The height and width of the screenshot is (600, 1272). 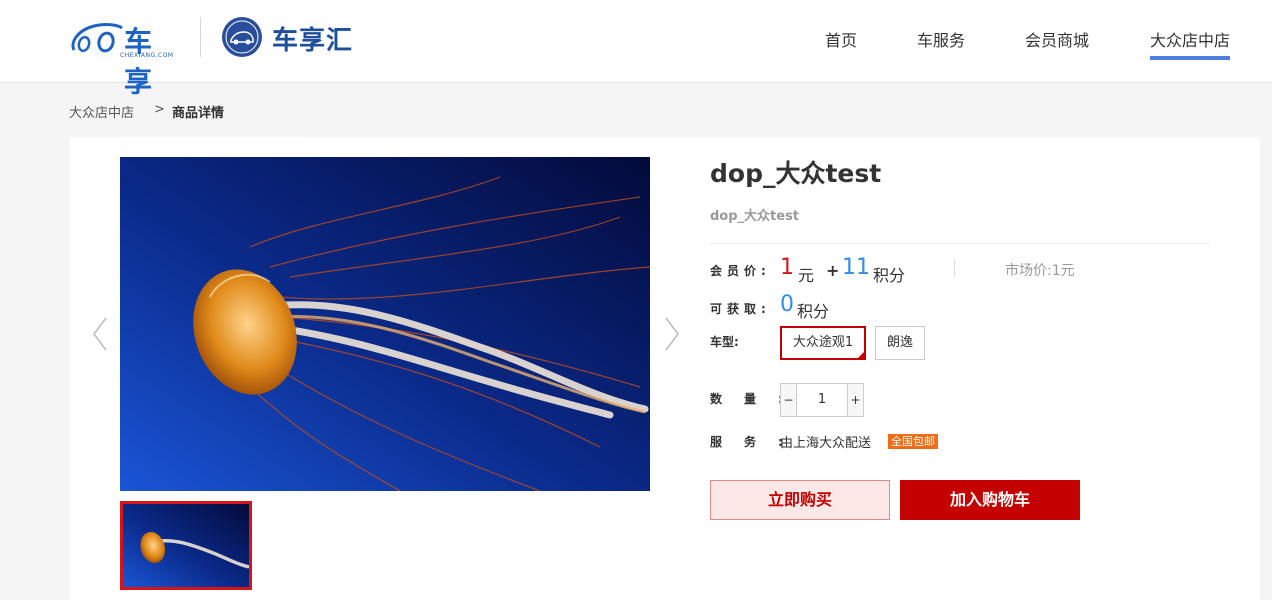 I want to click on add-to-cart-button: 加入购物车, so click(x=990, y=500).